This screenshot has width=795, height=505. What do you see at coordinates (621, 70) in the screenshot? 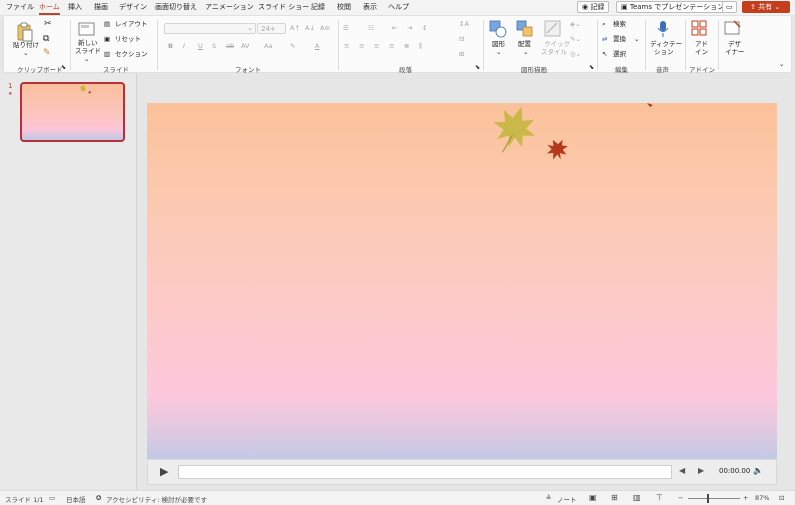
I see `editing-group-label: 編集` at bounding box center [621, 70].